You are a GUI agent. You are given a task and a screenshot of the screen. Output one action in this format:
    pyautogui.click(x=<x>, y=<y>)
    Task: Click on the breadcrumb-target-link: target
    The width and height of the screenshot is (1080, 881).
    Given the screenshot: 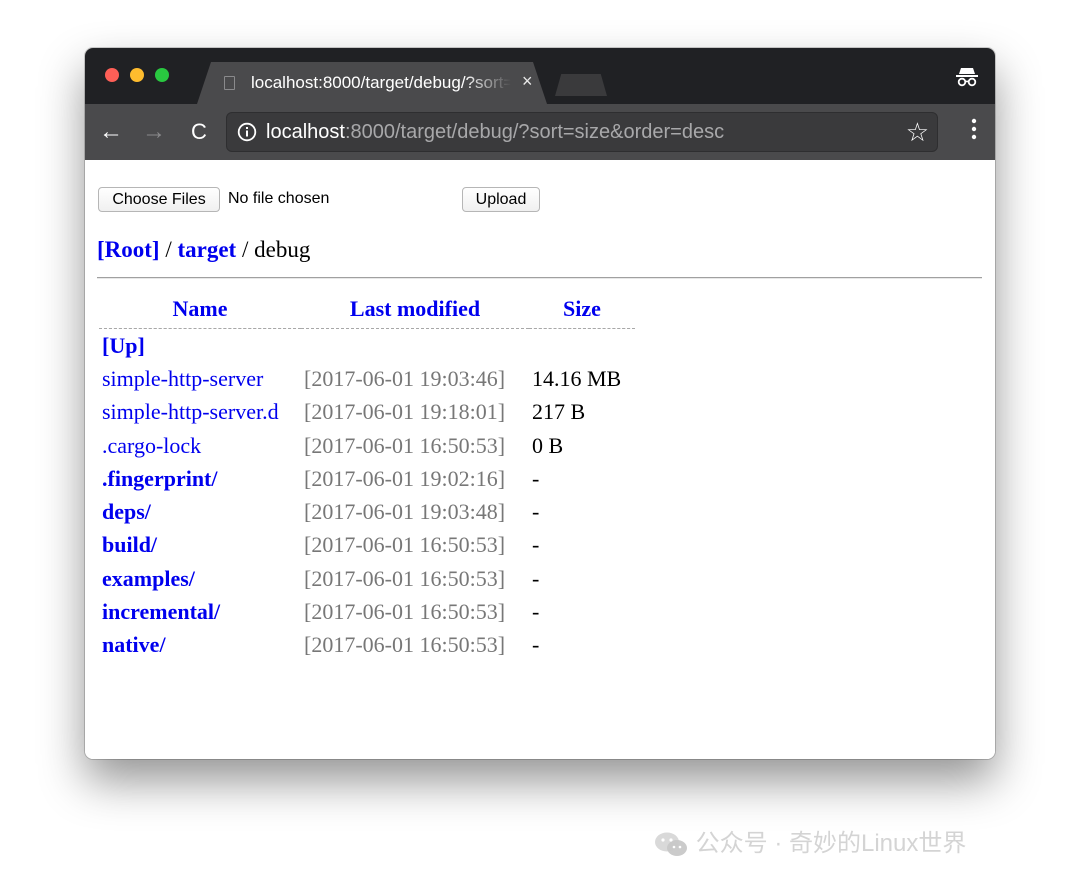 What is the action you would take?
    pyautogui.click(x=206, y=249)
    